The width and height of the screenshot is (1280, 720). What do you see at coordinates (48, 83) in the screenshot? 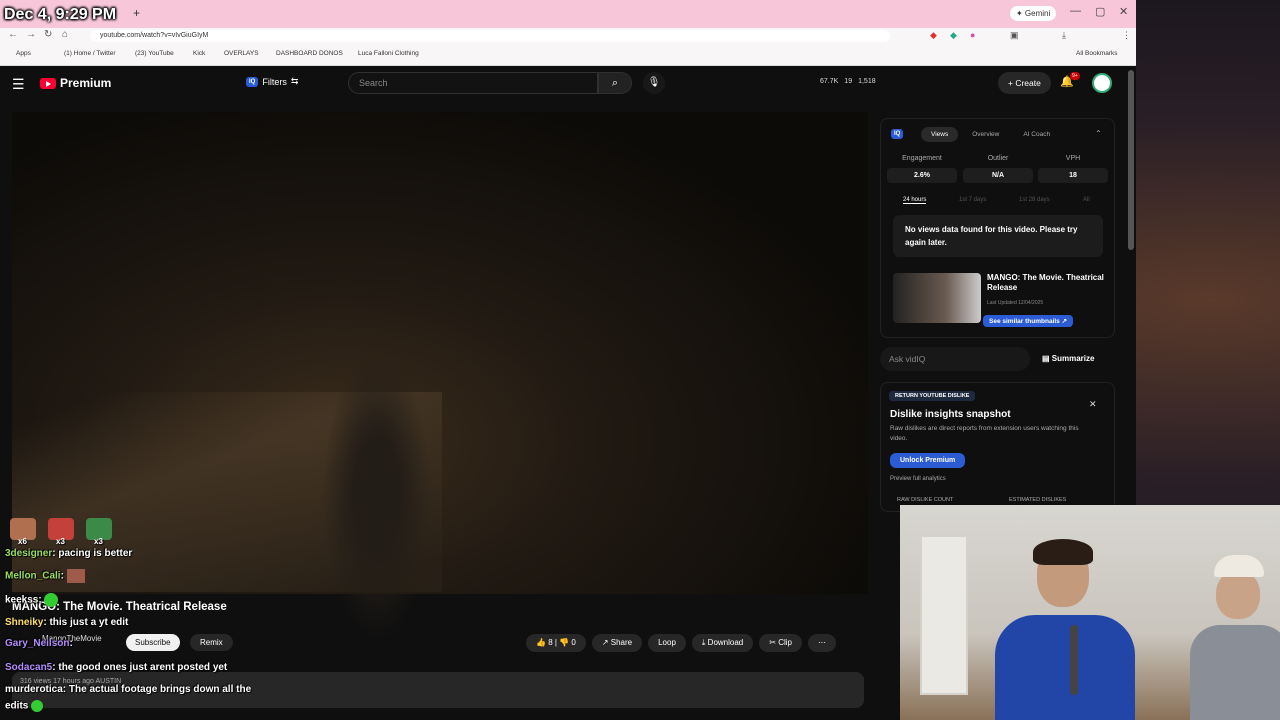
I see `youtube-play-icon` at bounding box center [48, 83].